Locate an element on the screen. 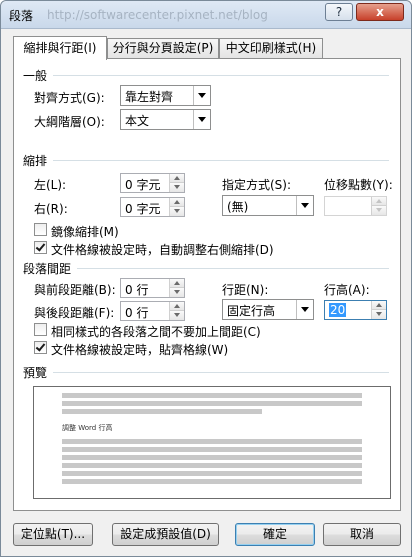 This screenshot has width=412, height=557. special-indent-value: (無) is located at coordinates (238, 207).